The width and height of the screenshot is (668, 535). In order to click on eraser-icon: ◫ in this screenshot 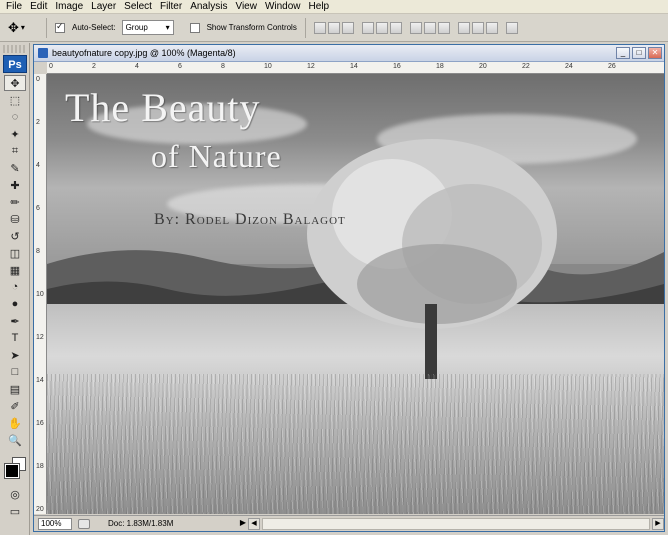, I will do `click(15, 253)`.